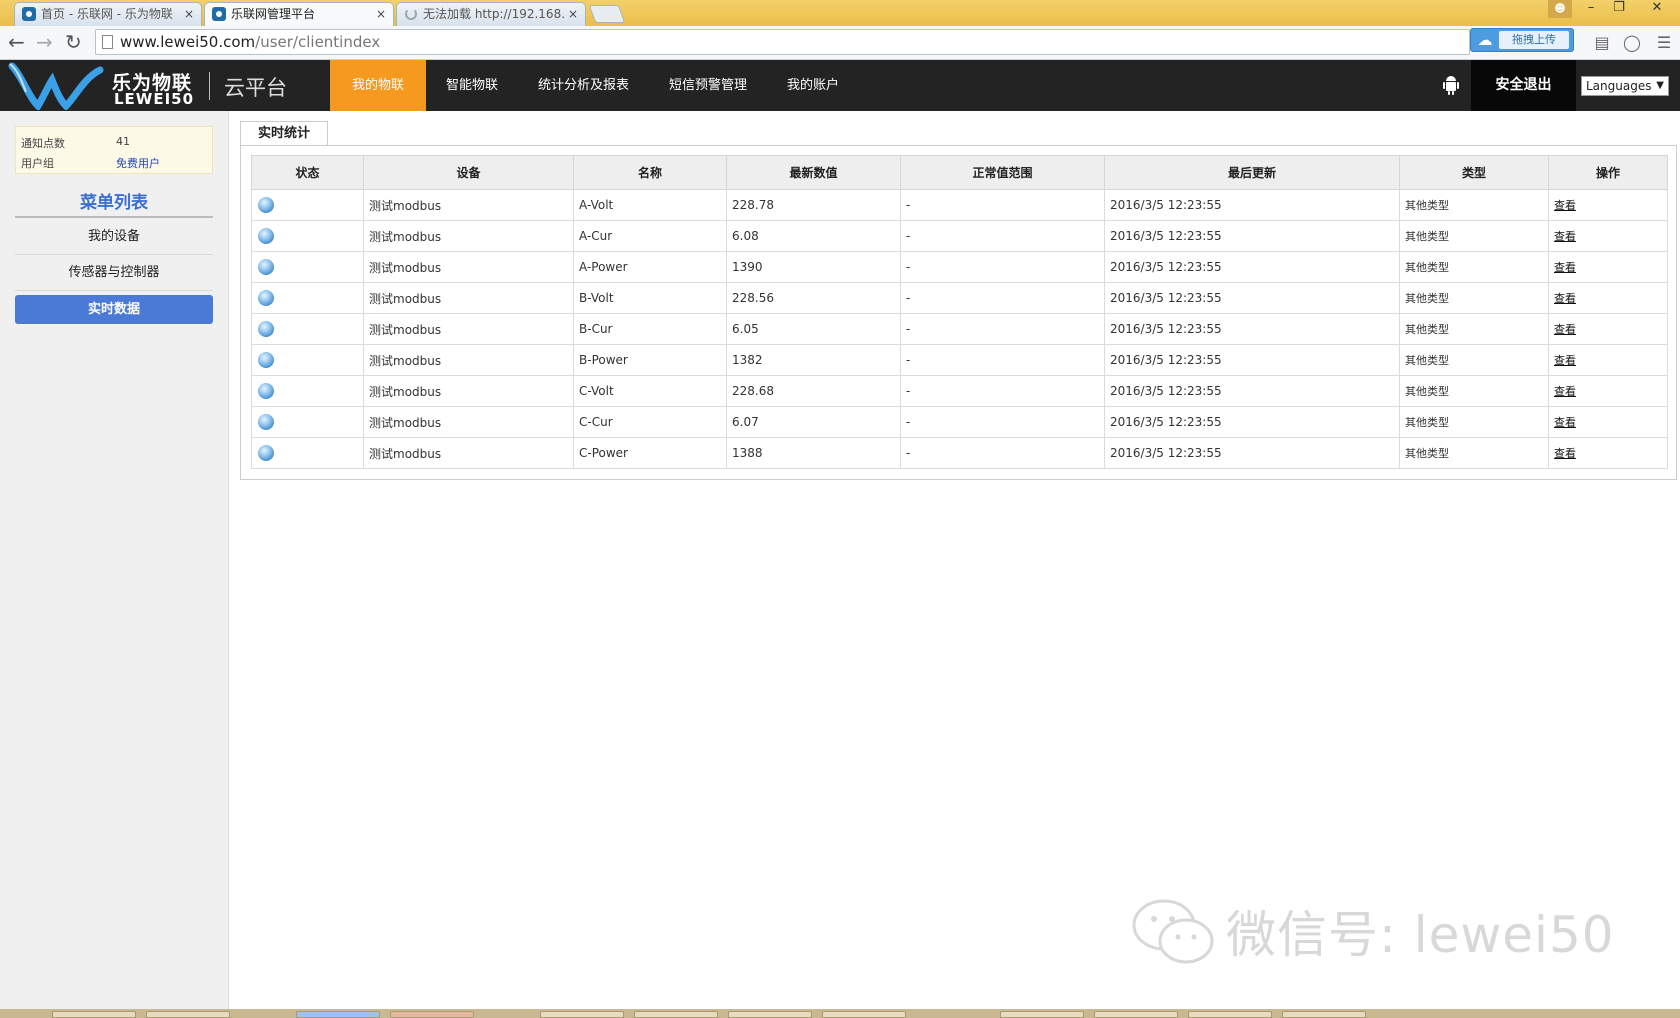 This screenshot has height=1018, width=1680. I want to click on browser-tab-home: 首页 - 乐联网 - 乐为物联 ×, so click(108, 14).